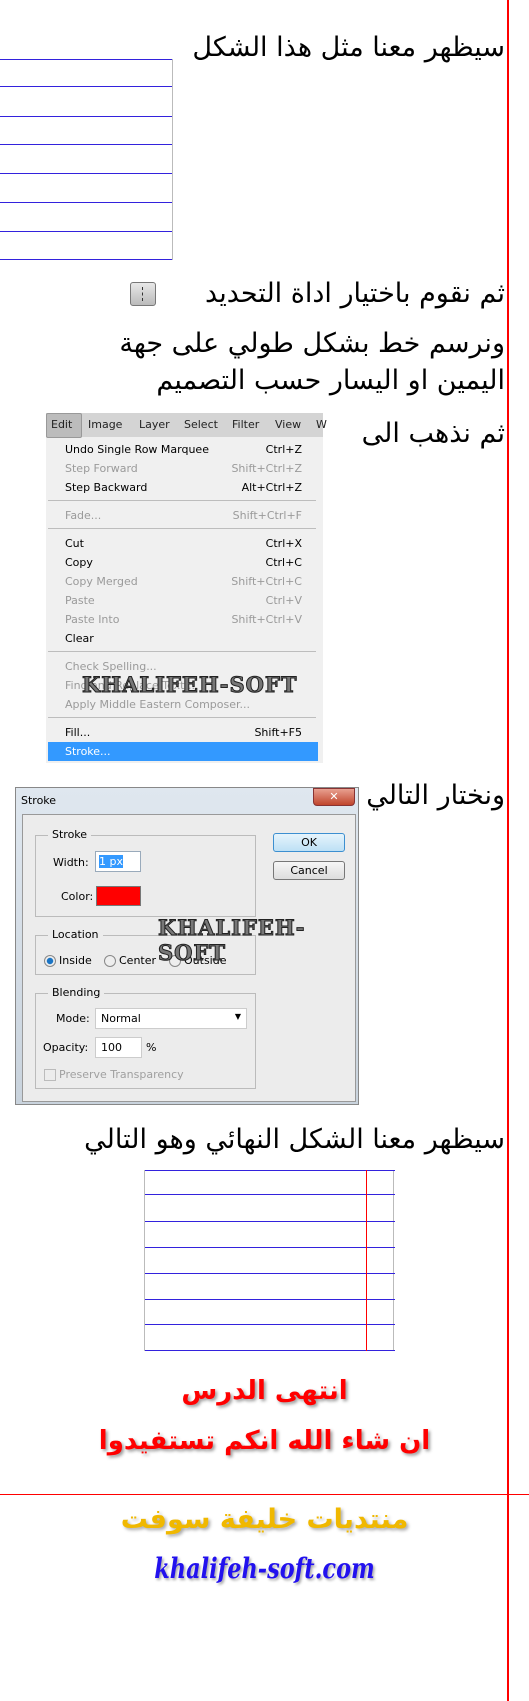 The width and height of the screenshot is (529, 1701). I want to click on menu-item-shortcut: Shift+Ctrl+C, so click(266, 581).